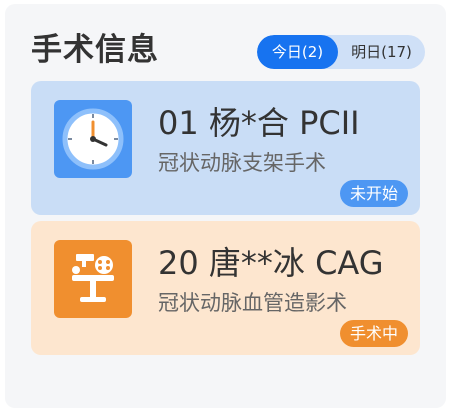  I want to click on patient-line: 01 杨*合 PCII, so click(259, 123).